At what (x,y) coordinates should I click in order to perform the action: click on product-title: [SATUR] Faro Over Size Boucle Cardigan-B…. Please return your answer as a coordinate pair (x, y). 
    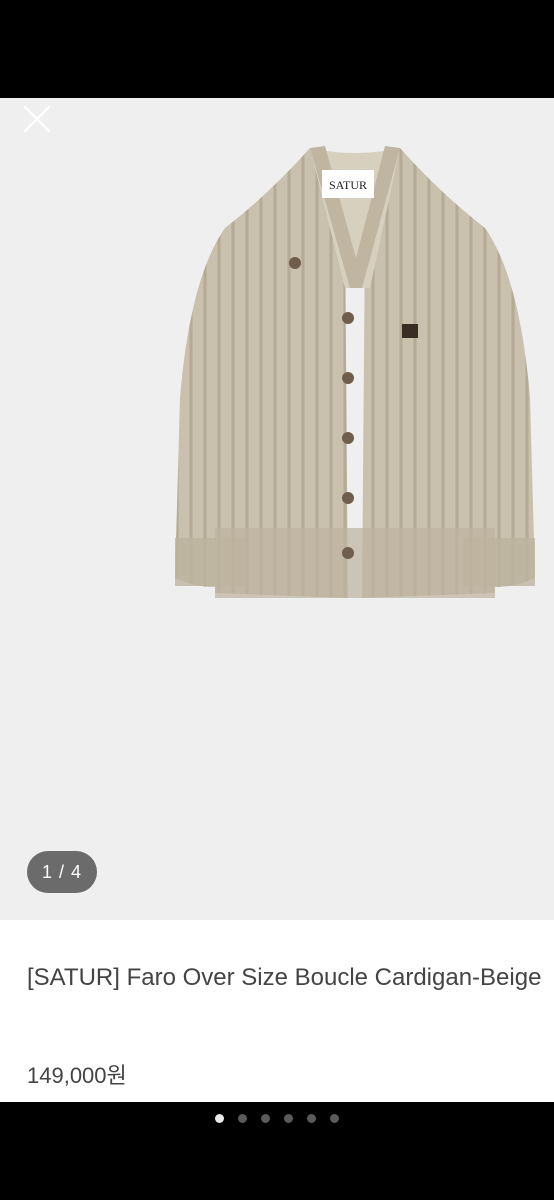
    Looking at the image, I should click on (284, 977).